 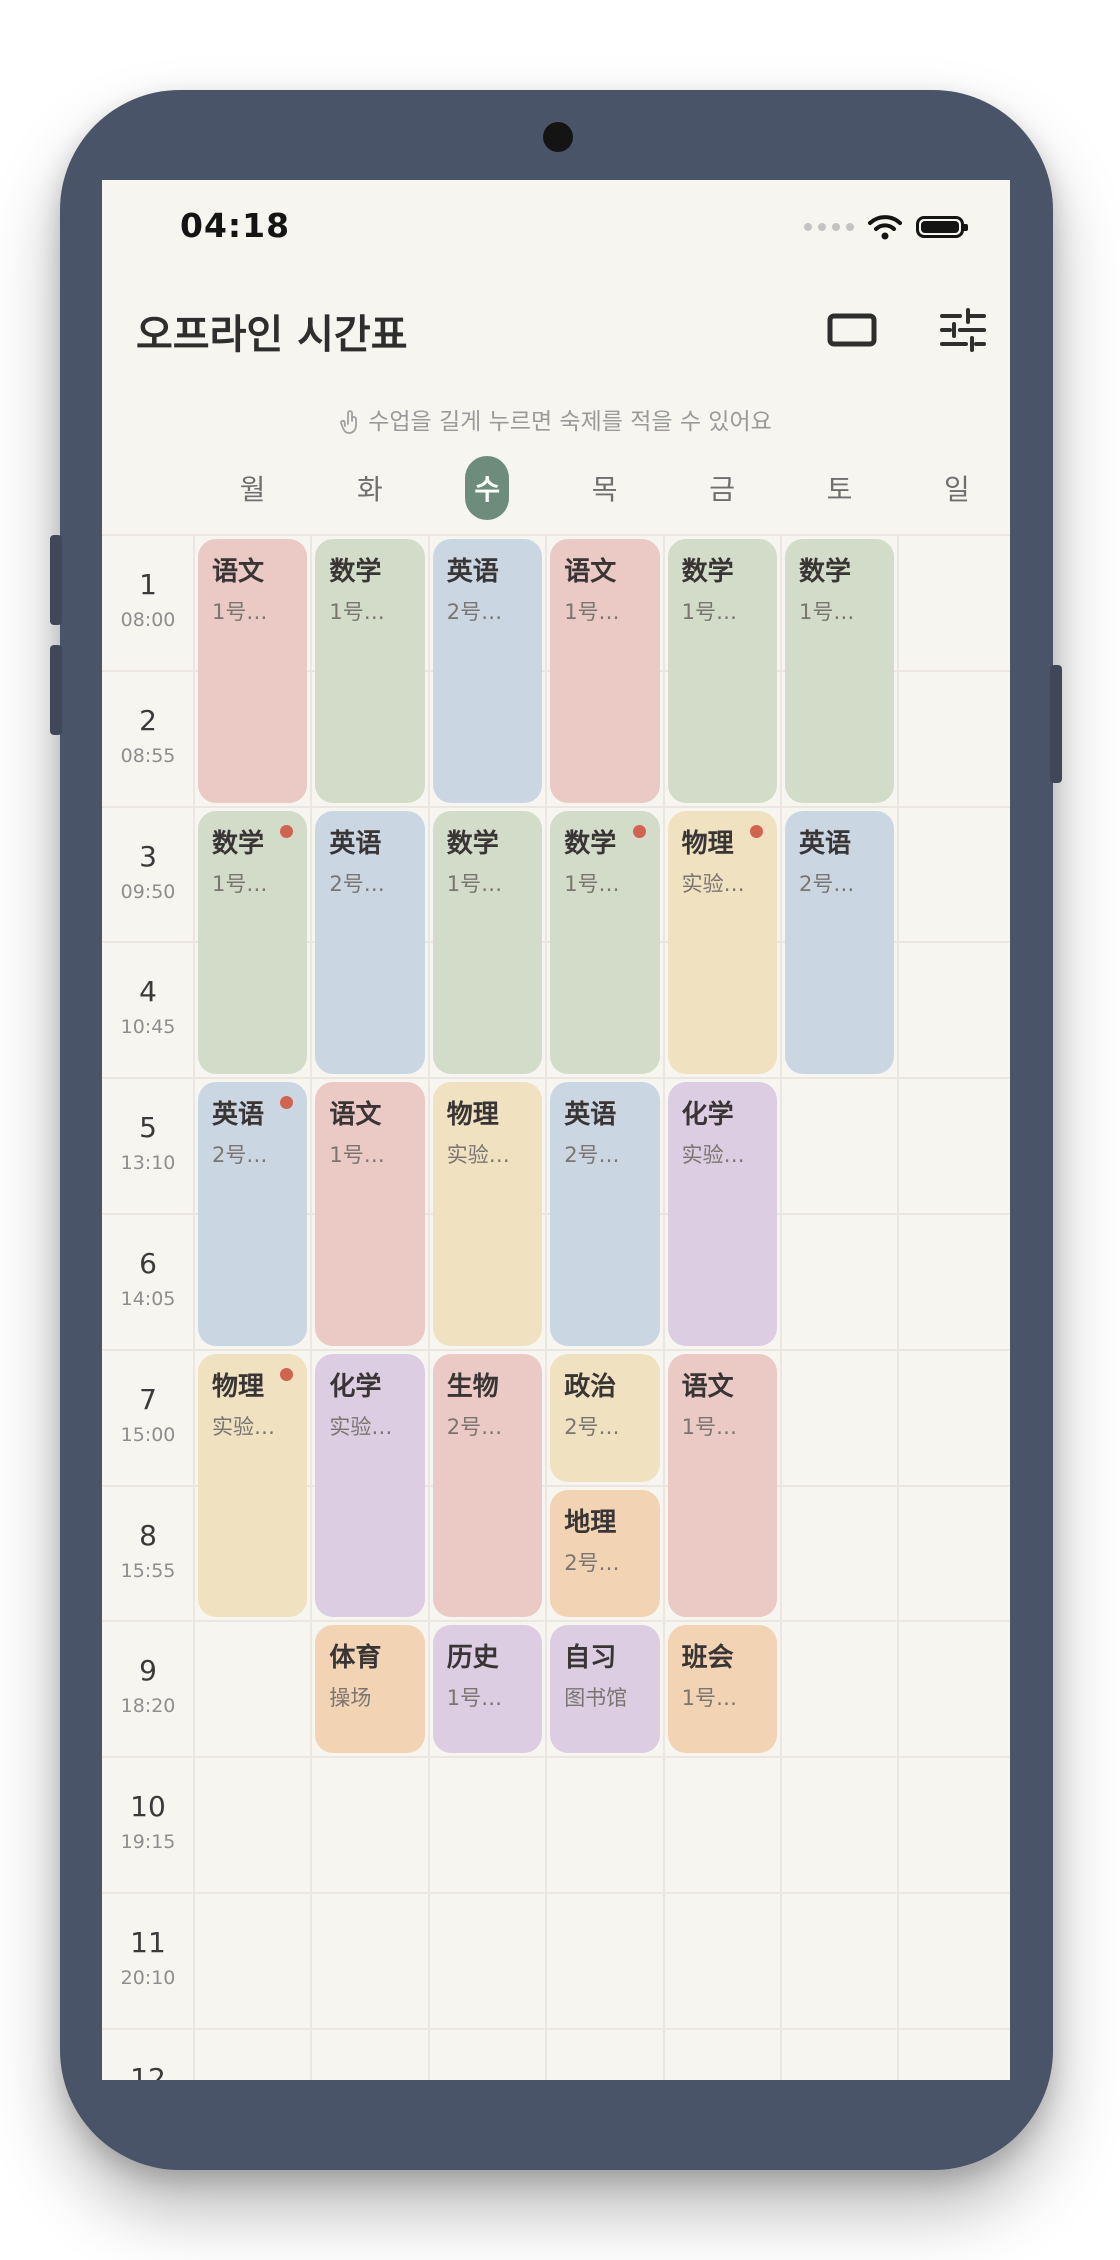 I want to click on day-label: 월, so click(x=252, y=489).